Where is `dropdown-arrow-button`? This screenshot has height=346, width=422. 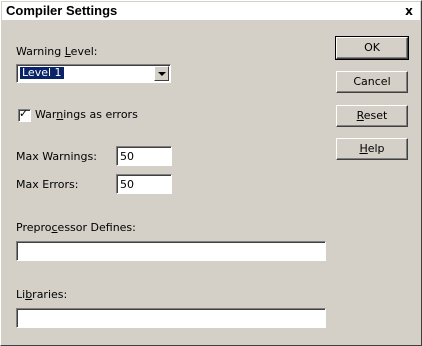 dropdown-arrow-button is located at coordinates (161, 73).